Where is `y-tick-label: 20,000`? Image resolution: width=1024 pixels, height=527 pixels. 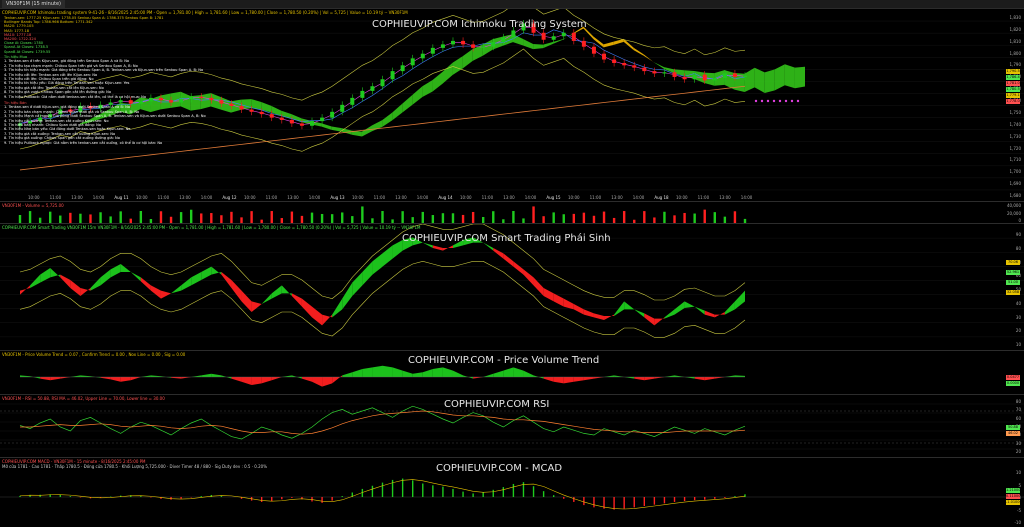 y-tick-label: 20,000 is located at coordinates (1014, 213).